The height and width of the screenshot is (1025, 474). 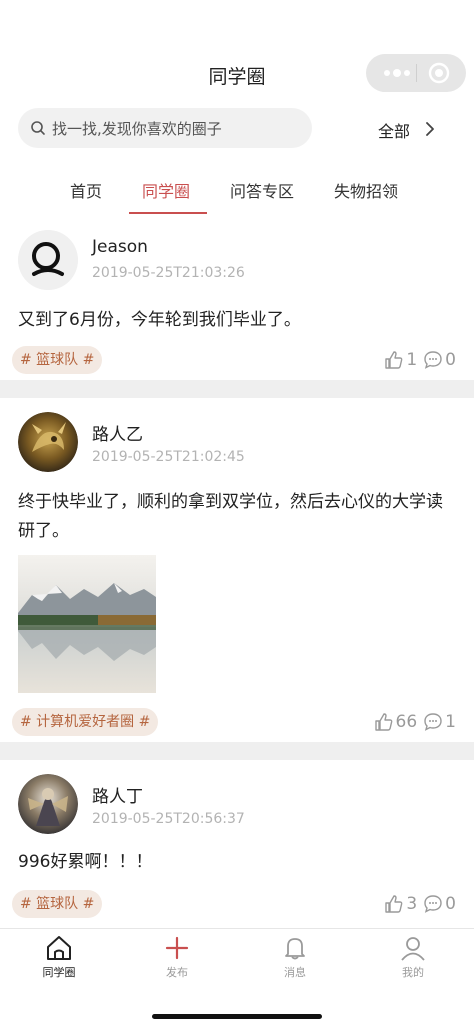 What do you see at coordinates (117, 432) in the screenshot?
I see `post-author: 路人乙` at bounding box center [117, 432].